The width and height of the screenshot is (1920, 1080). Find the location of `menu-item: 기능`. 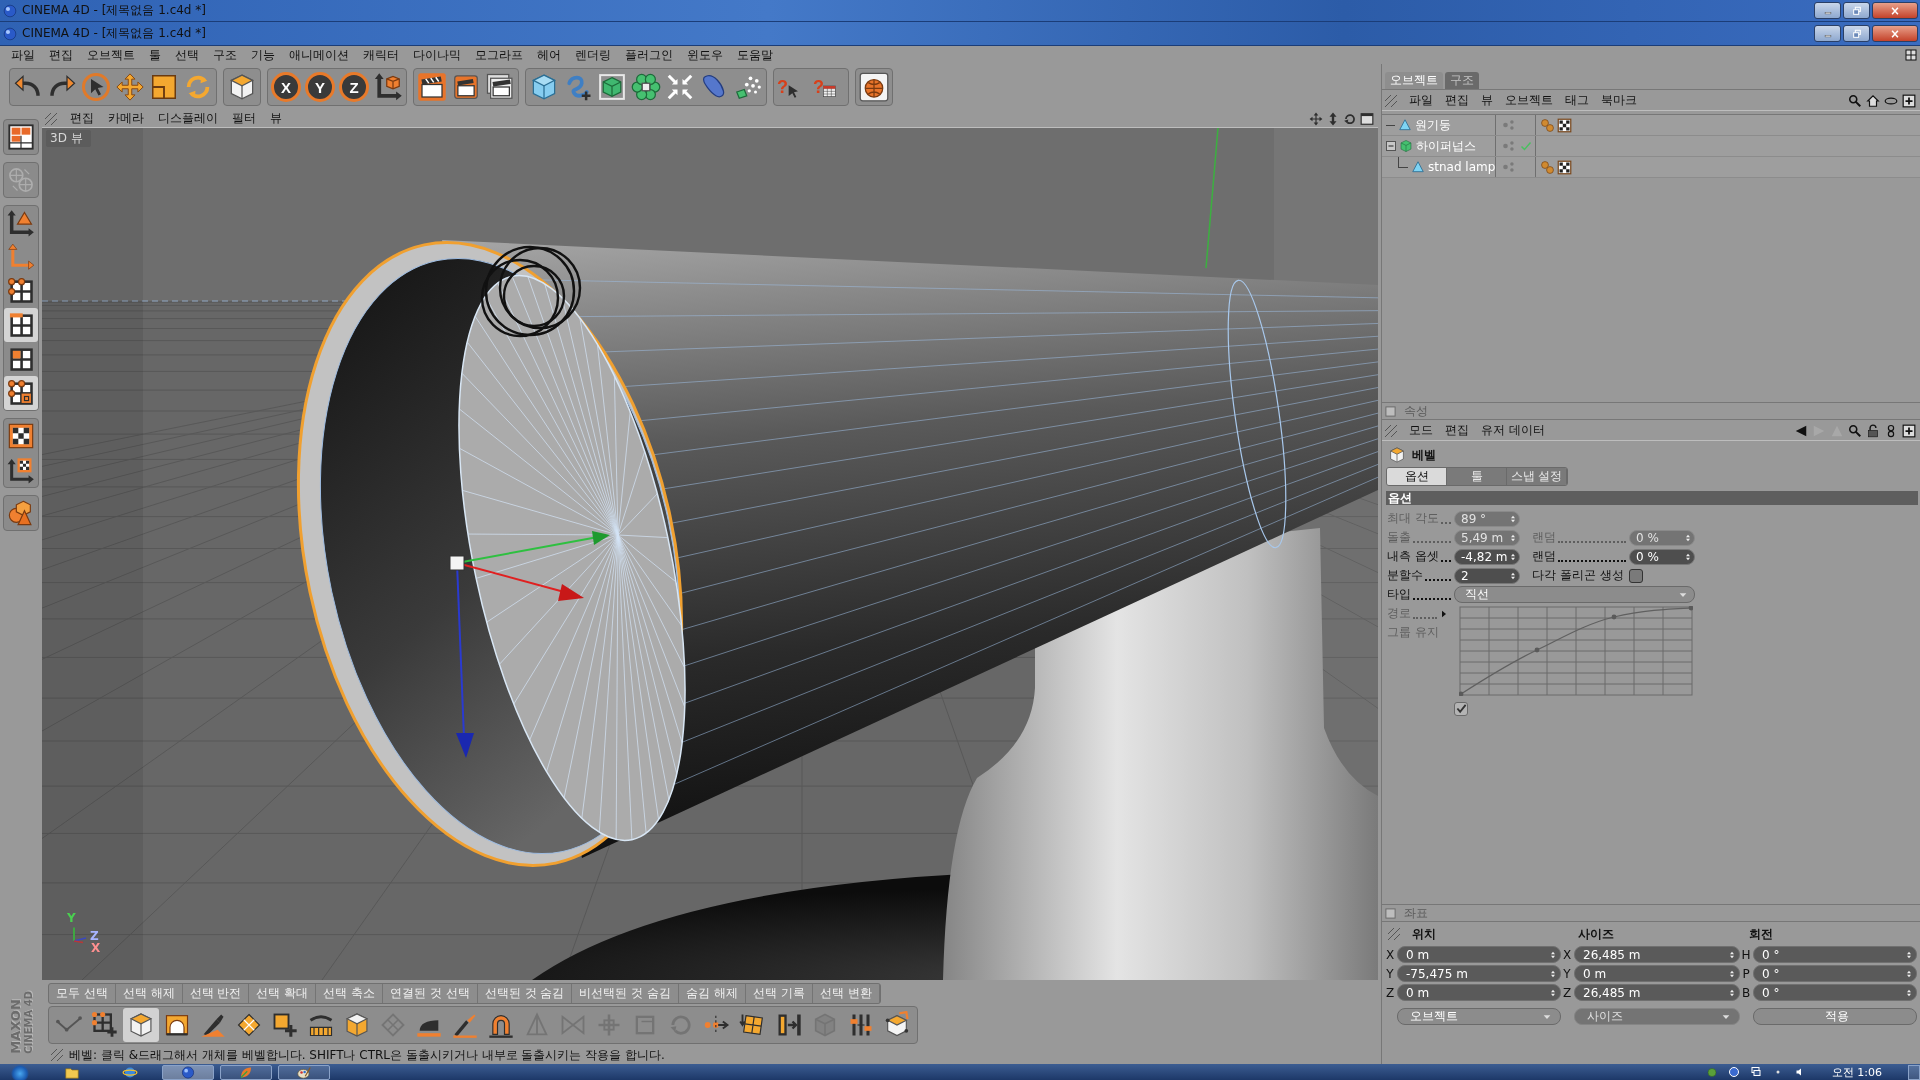

menu-item: 기능 is located at coordinates (263, 55).